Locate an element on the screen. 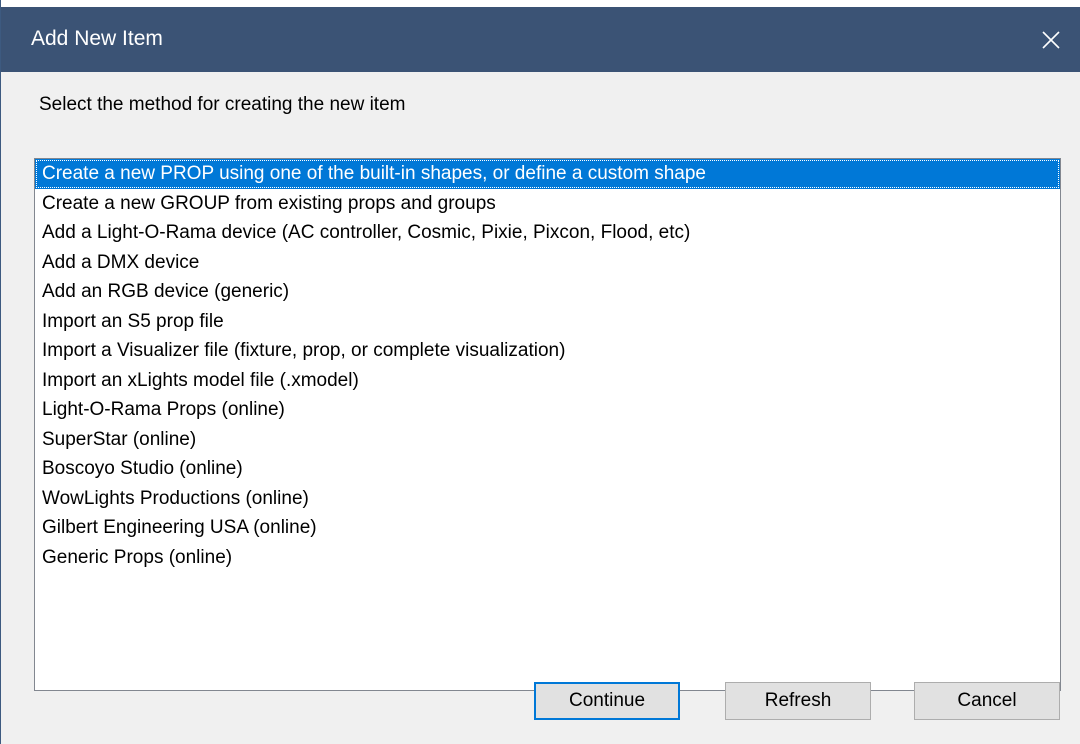  cancel-button: Cancel is located at coordinates (987, 701).